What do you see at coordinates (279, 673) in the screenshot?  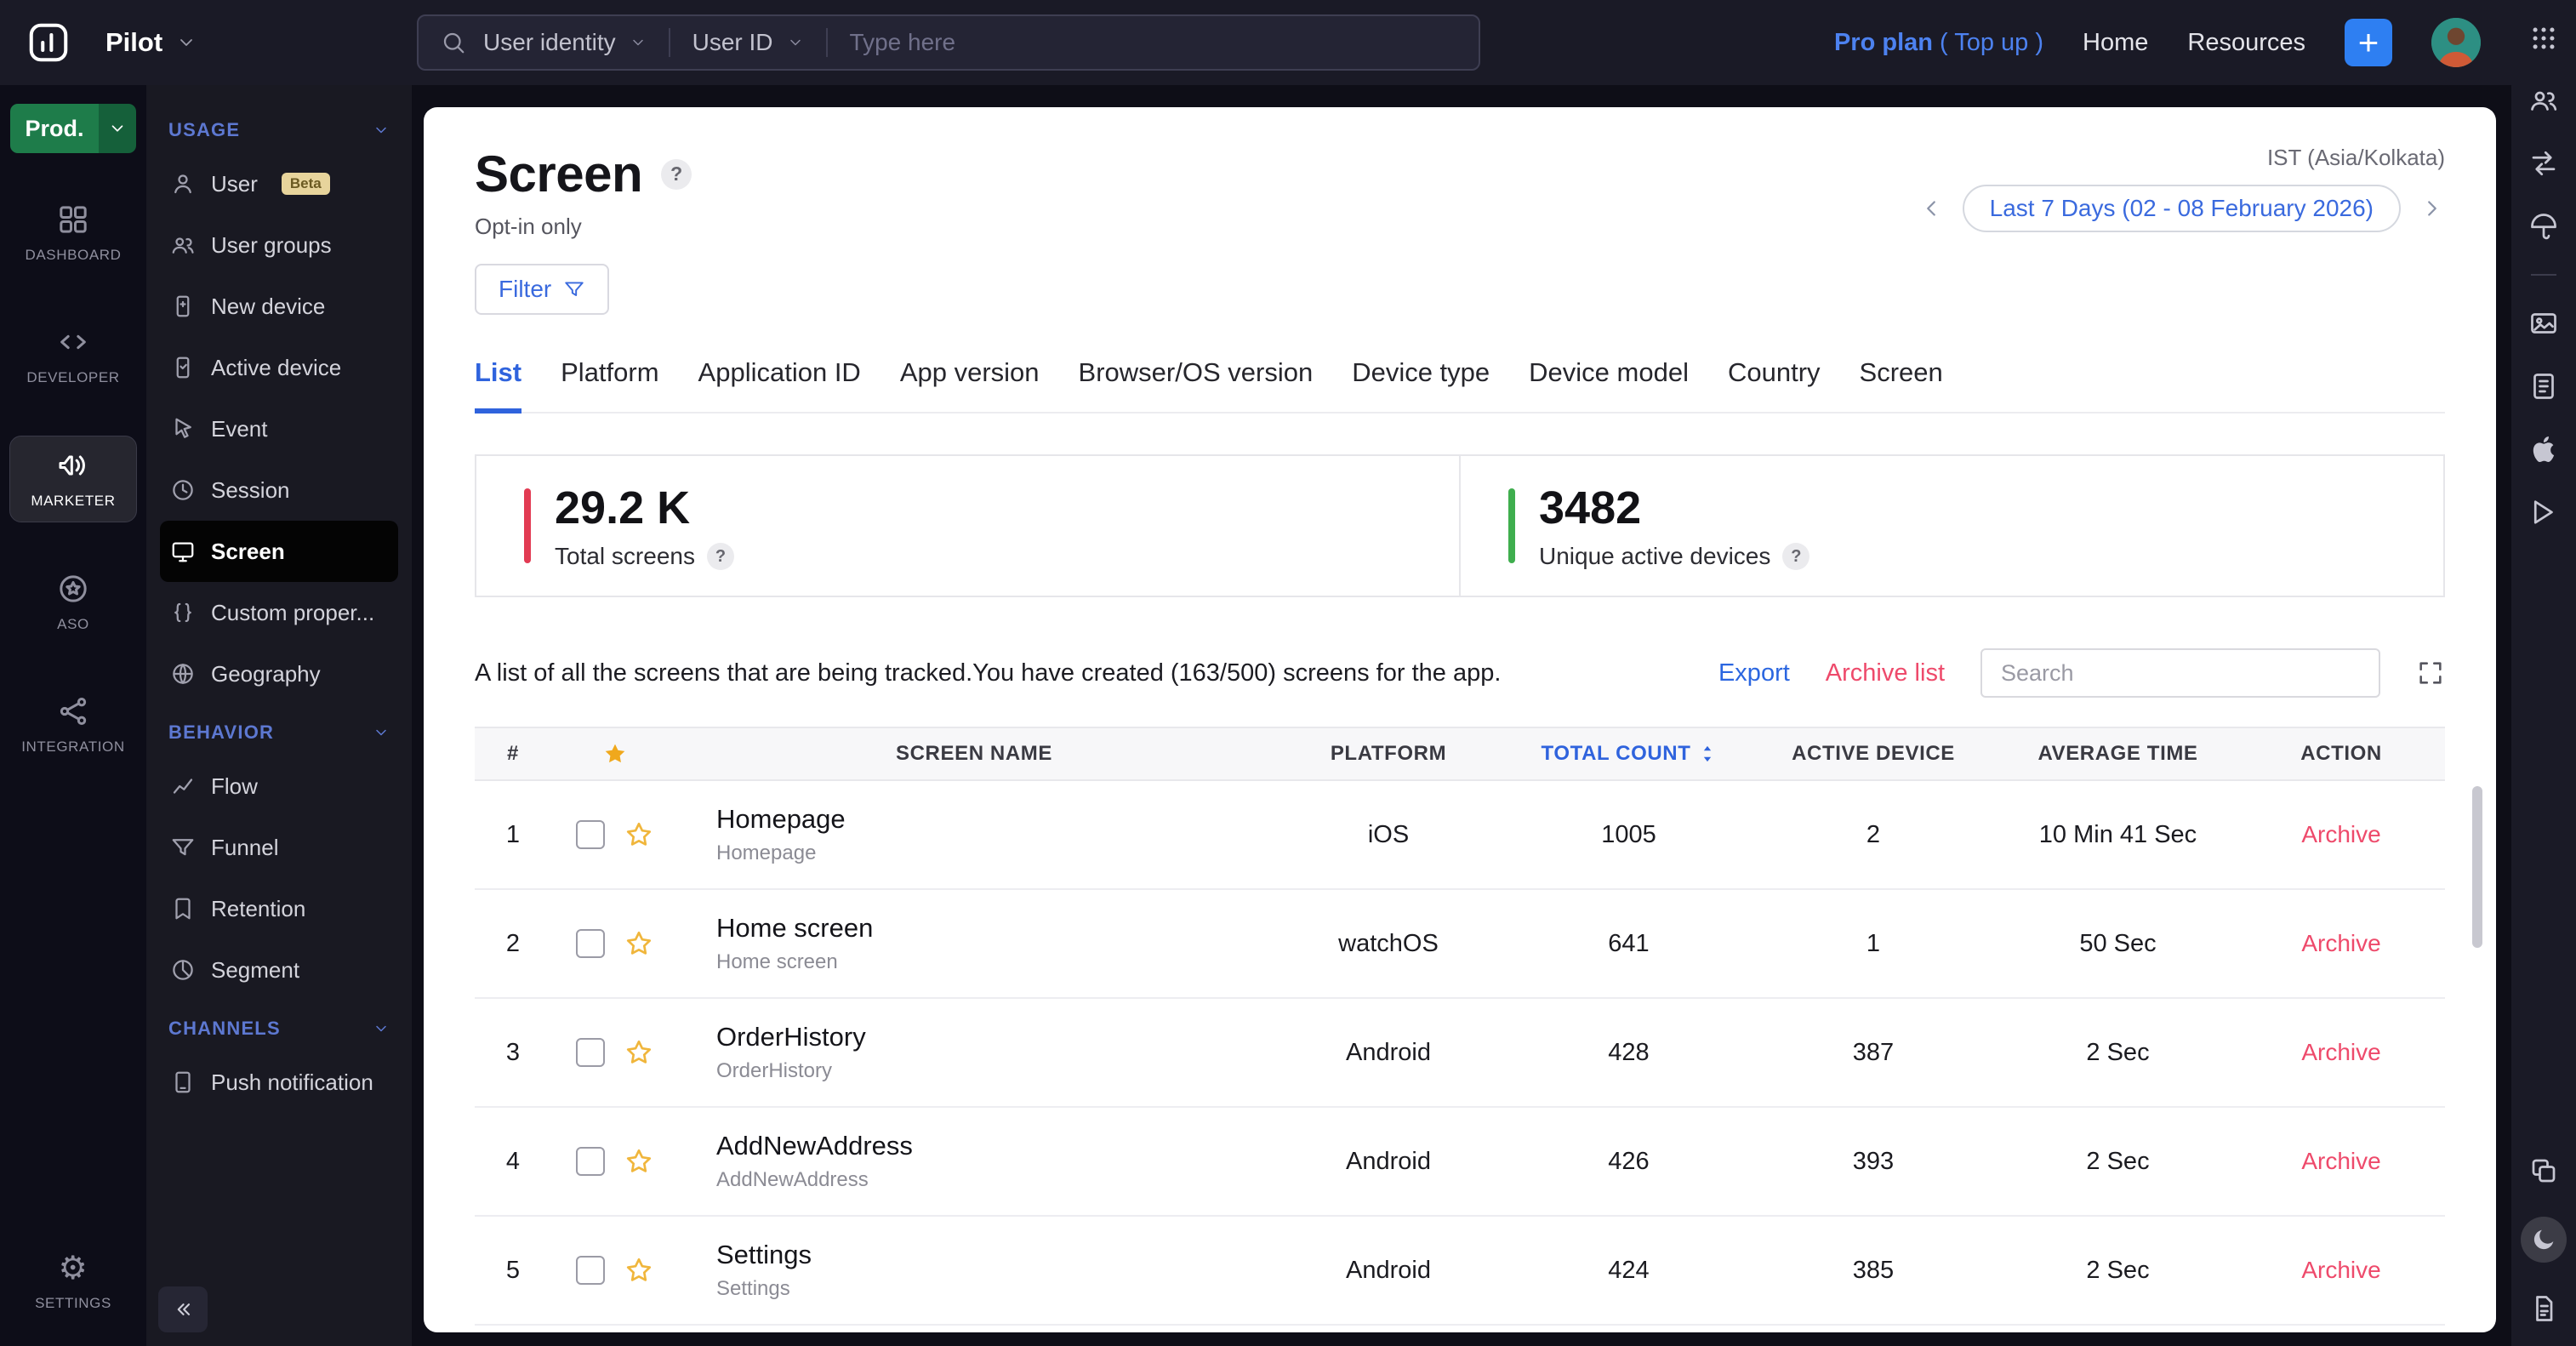 I see `menu-item-geography: Geography` at bounding box center [279, 673].